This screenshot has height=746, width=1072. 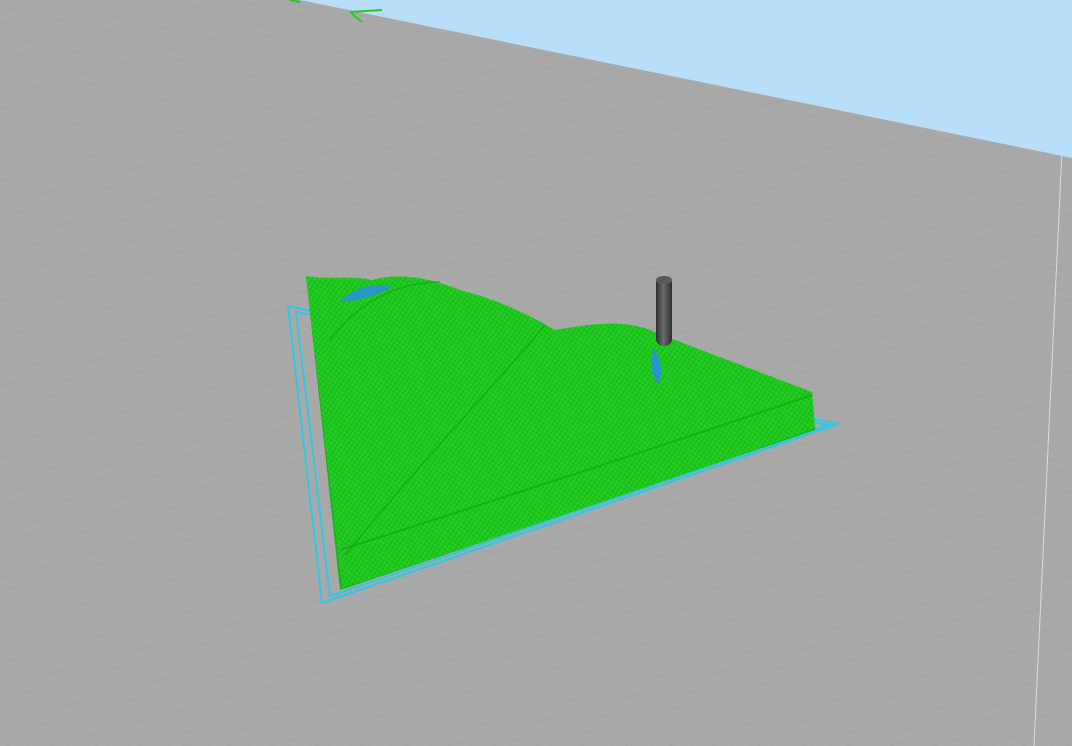 I want to click on cutting-tool-icon, so click(x=664, y=311).